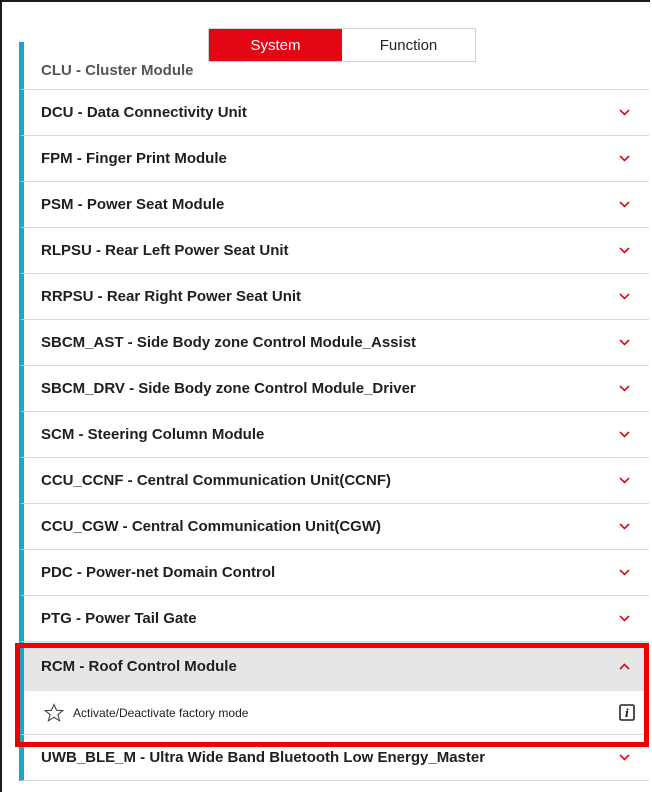 This screenshot has width=652, height=794. Describe the element at coordinates (408, 45) in the screenshot. I see `toggle-function: Function` at that location.